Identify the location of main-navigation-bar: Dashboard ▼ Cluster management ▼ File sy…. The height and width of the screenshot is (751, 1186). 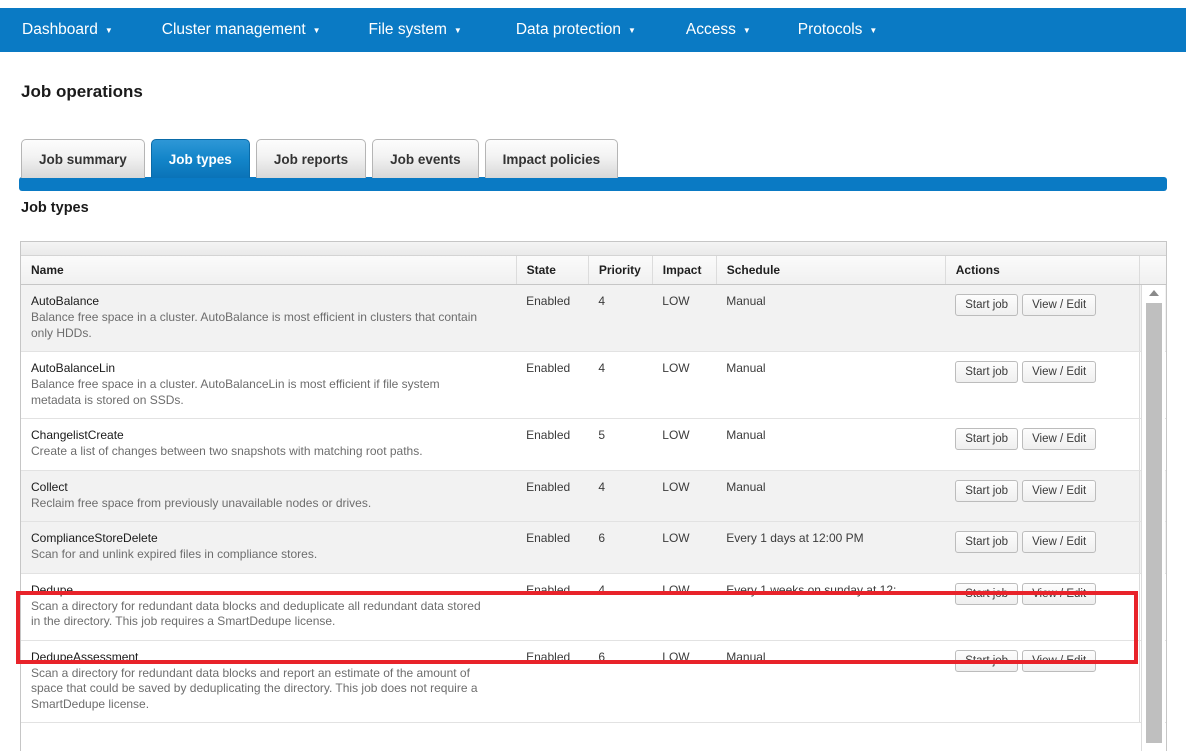
(593, 30).